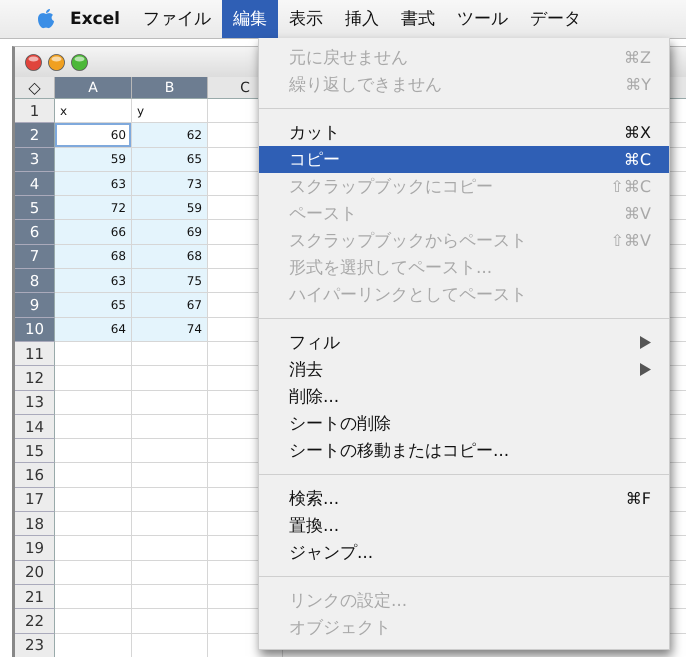  What do you see at coordinates (35, 208) in the screenshot?
I see `row-header: 5` at bounding box center [35, 208].